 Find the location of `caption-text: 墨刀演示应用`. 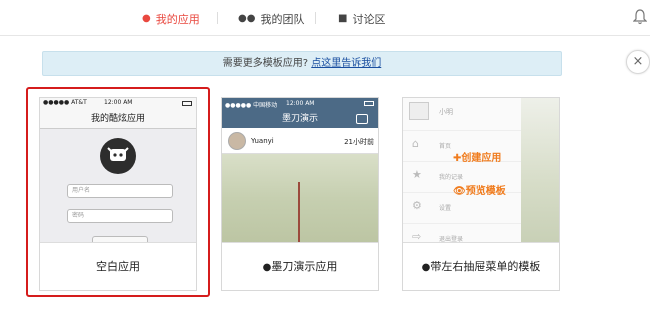

caption-text: 墨刀演示应用 is located at coordinates (304, 266).